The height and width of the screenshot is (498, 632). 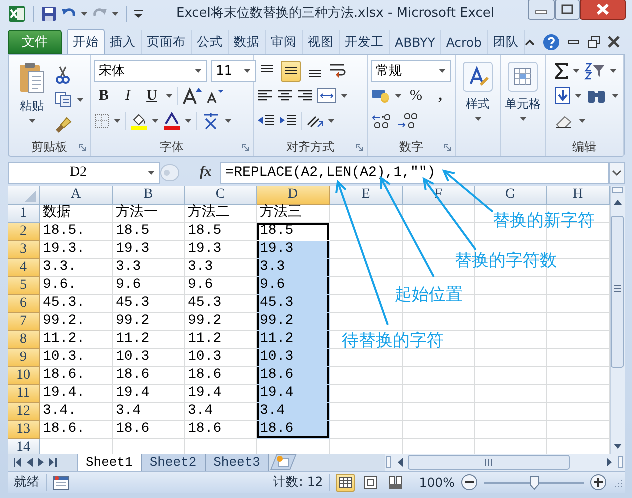 What do you see at coordinates (53, 462) in the screenshot?
I see `last-sheet-button` at bounding box center [53, 462].